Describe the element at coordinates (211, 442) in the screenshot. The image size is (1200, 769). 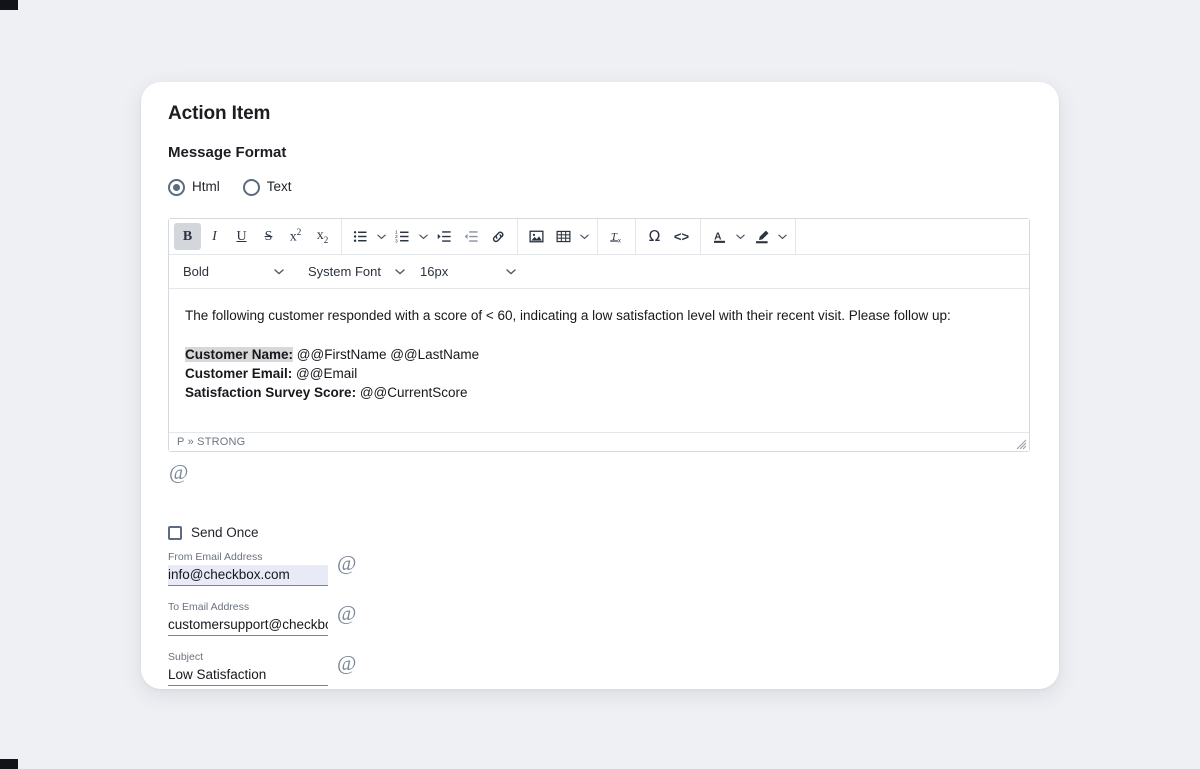
I see `element-path: P » STRONG` at that location.